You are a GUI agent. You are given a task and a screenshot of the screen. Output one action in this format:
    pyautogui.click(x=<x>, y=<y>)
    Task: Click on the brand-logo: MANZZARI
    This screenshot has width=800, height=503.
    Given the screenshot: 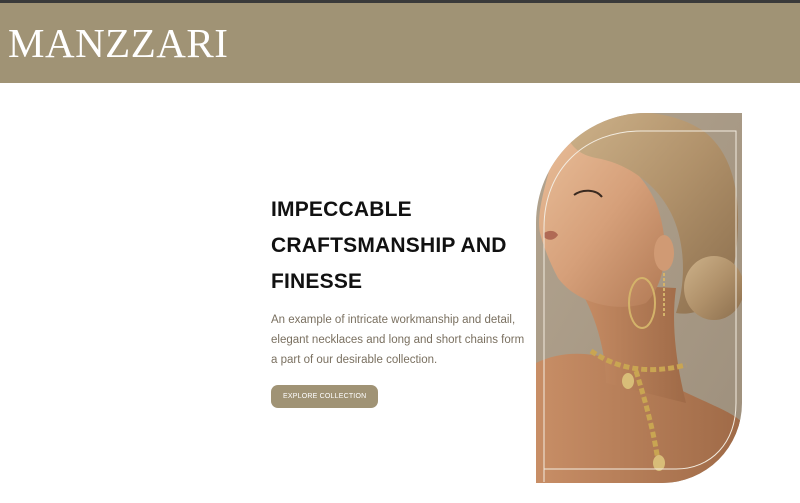 What is the action you would take?
    pyautogui.click(x=118, y=43)
    